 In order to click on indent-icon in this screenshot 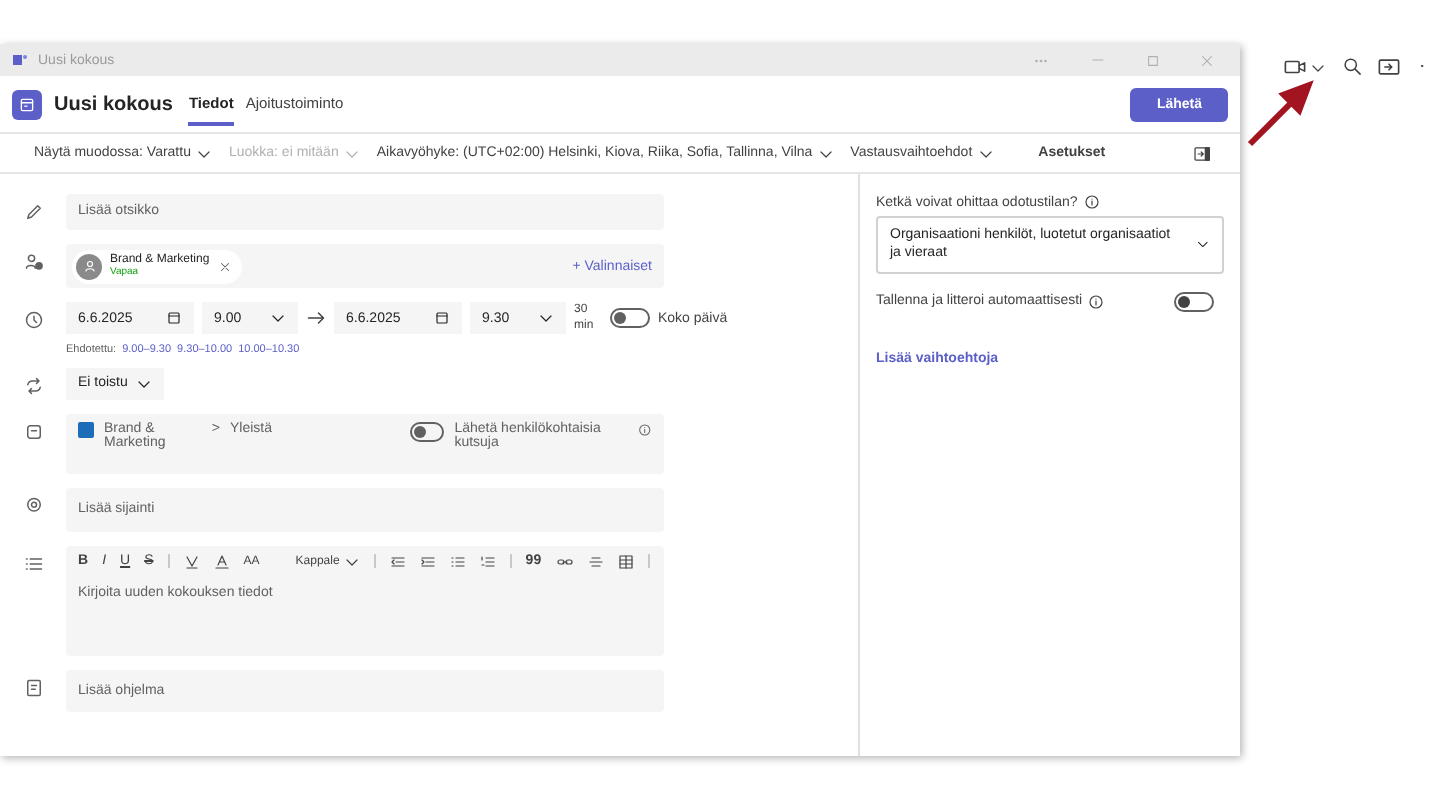, I will do `click(427, 561)`.